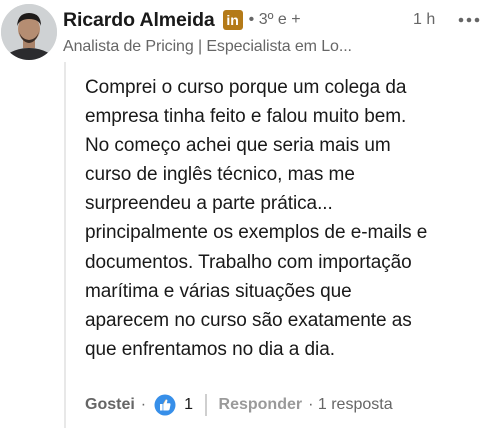 This screenshot has height=428, width=490. Describe the element at coordinates (256, 233) in the screenshot. I see `comment-line: principalmente os exemplos de e-mails e` at that location.